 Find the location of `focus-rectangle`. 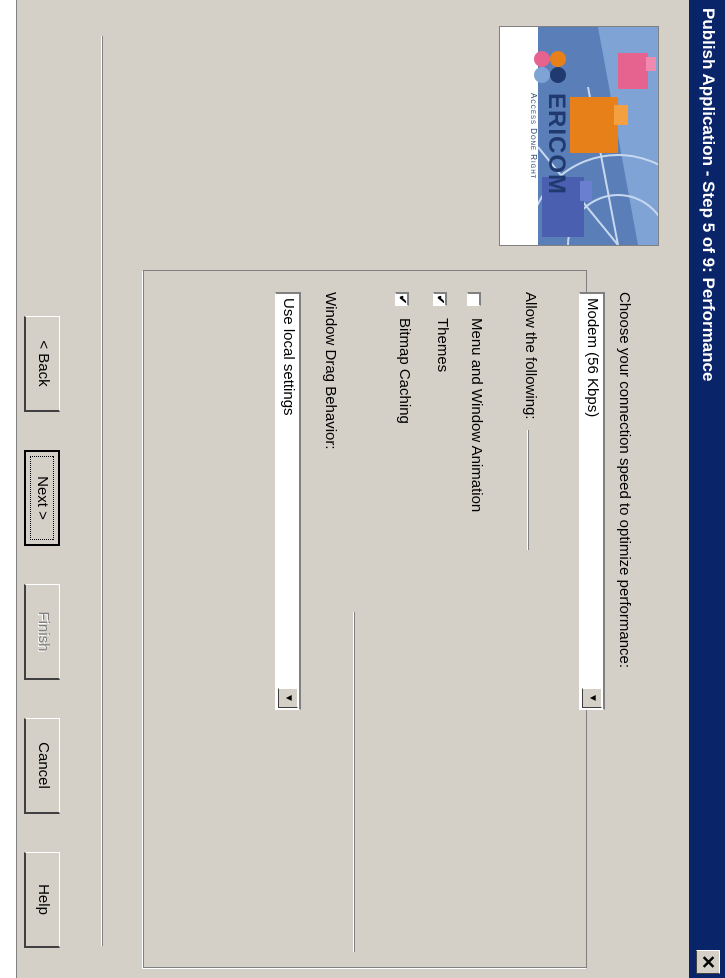

focus-rectangle is located at coordinates (42, 498).